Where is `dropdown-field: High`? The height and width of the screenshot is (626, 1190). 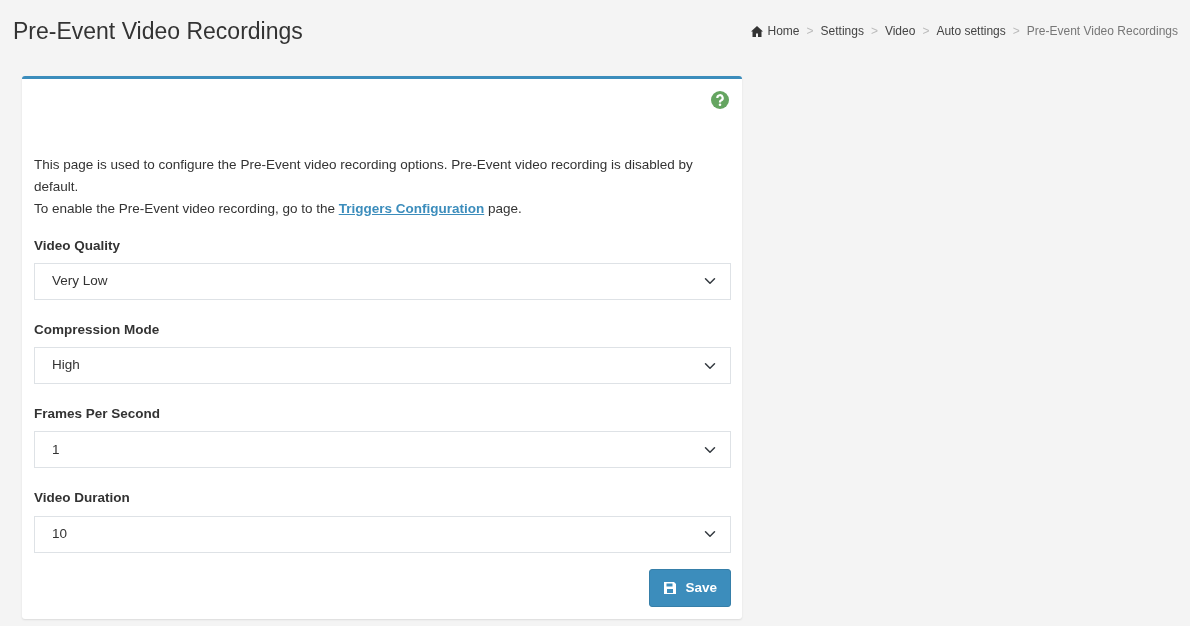 dropdown-field: High is located at coordinates (382, 366).